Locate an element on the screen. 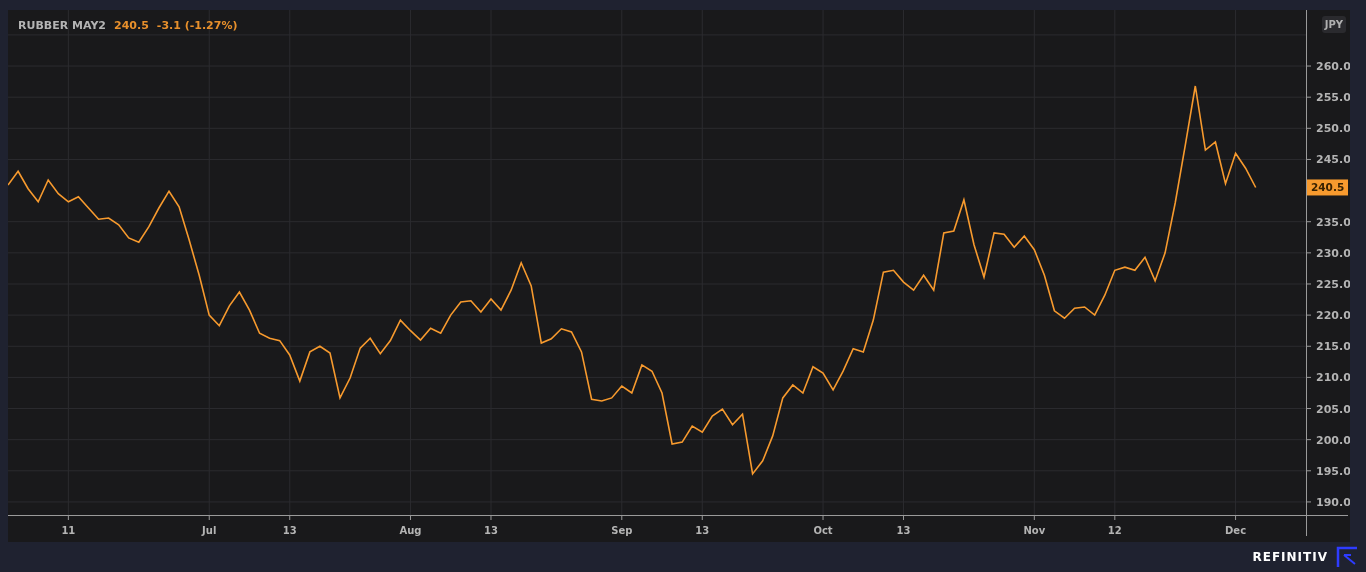  last-price: 240.5 is located at coordinates (131, 26).